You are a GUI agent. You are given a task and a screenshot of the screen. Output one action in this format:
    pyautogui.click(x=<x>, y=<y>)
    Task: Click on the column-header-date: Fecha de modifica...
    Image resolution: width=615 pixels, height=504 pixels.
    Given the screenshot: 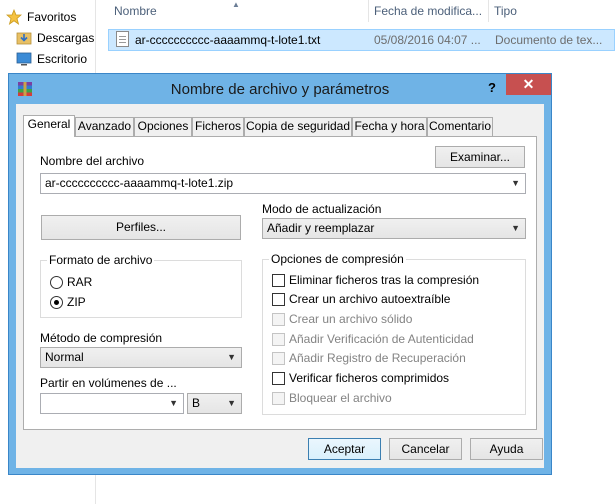 What is the action you would take?
    pyautogui.click(x=428, y=11)
    